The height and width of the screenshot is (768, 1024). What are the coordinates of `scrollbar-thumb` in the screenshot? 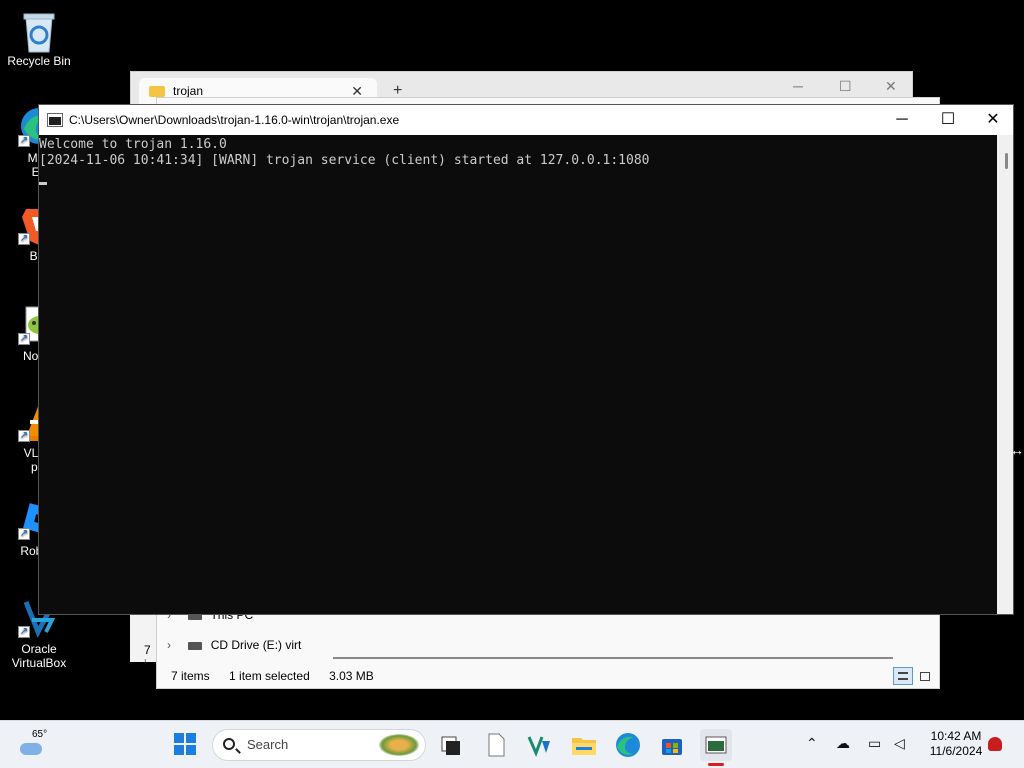 It's located at (1006, 161).